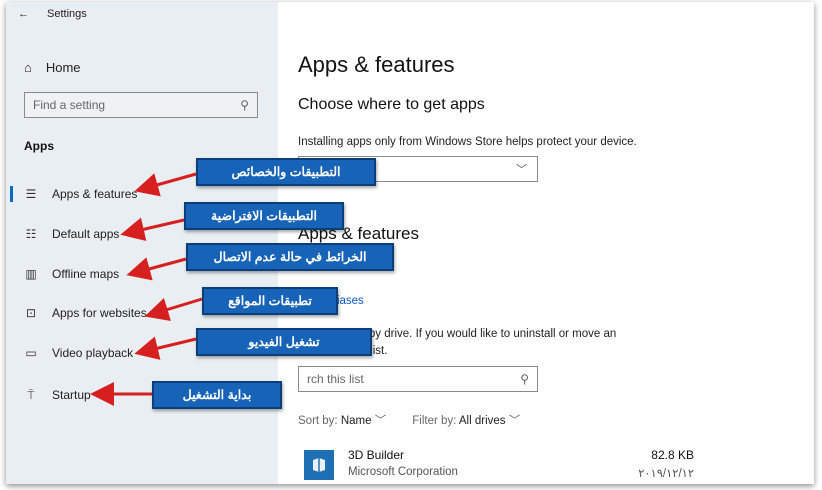 The height and width of the screenshot is (490, 822). Describe the element at coordinates (217, 395) in the screenshot. I see `annotation-callout: بداية التشغيل` at that location.